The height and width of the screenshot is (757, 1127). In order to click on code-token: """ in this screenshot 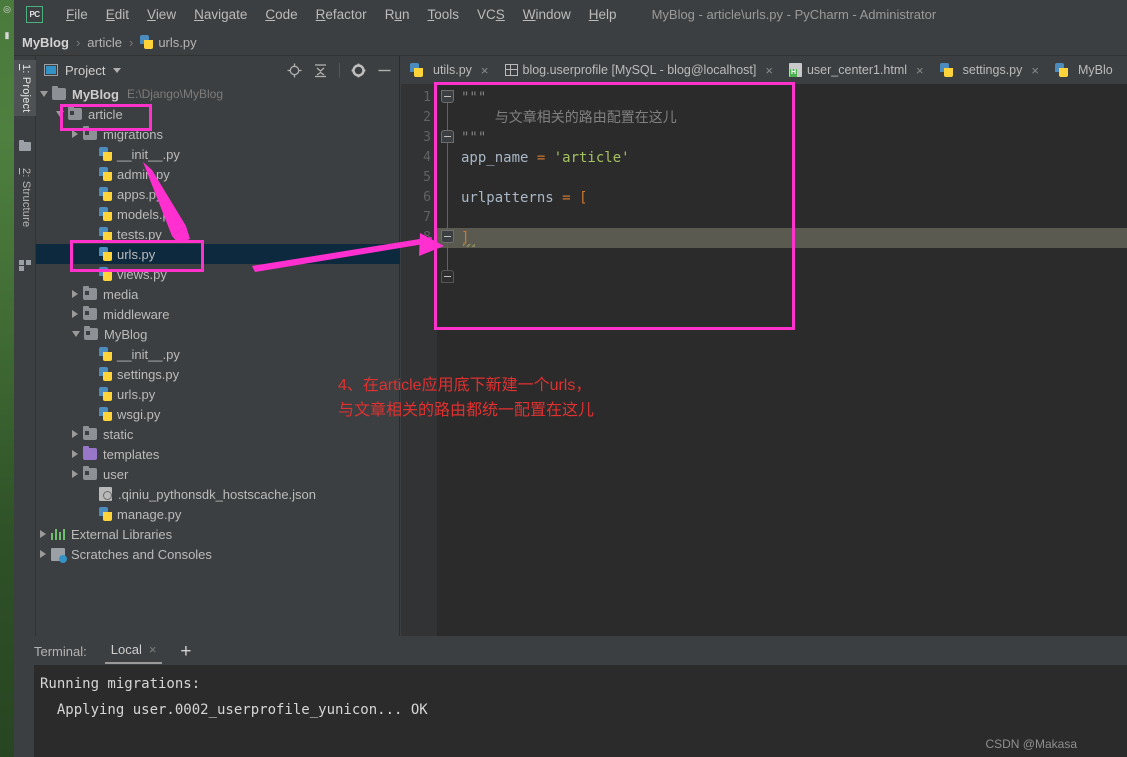, I will do `click(474, 138)`.